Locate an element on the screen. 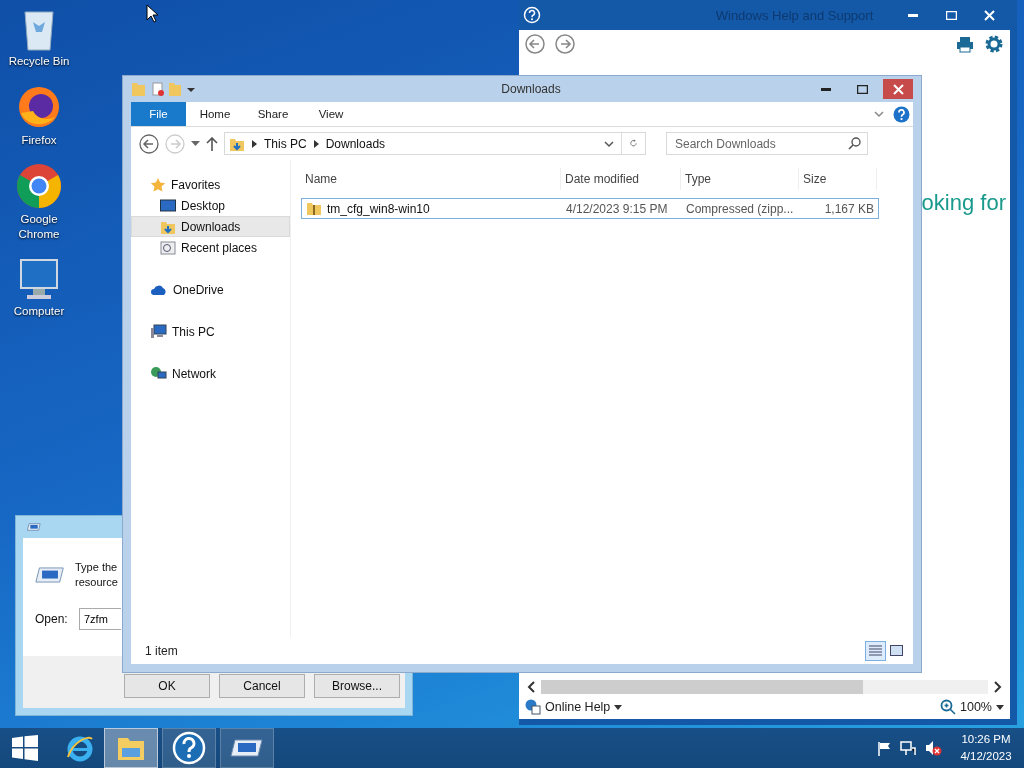  thumbnail-icon is located at coordinates (896, 650).